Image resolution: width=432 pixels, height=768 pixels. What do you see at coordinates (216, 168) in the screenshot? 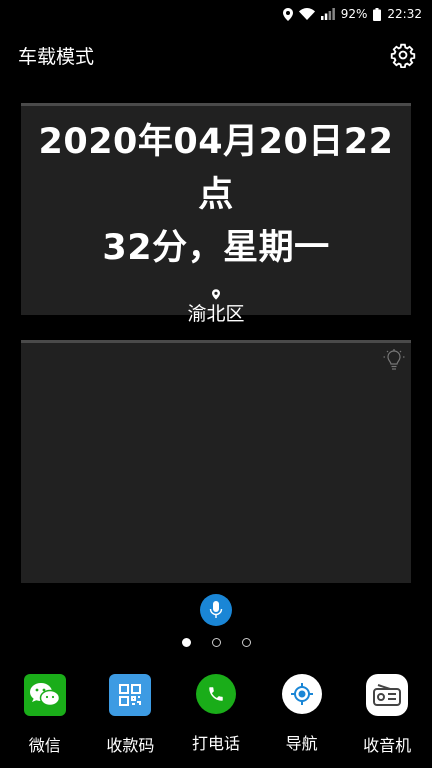
I see `datetime-line-1: 2020年04月20日22点` at bounding box center [216, 168].